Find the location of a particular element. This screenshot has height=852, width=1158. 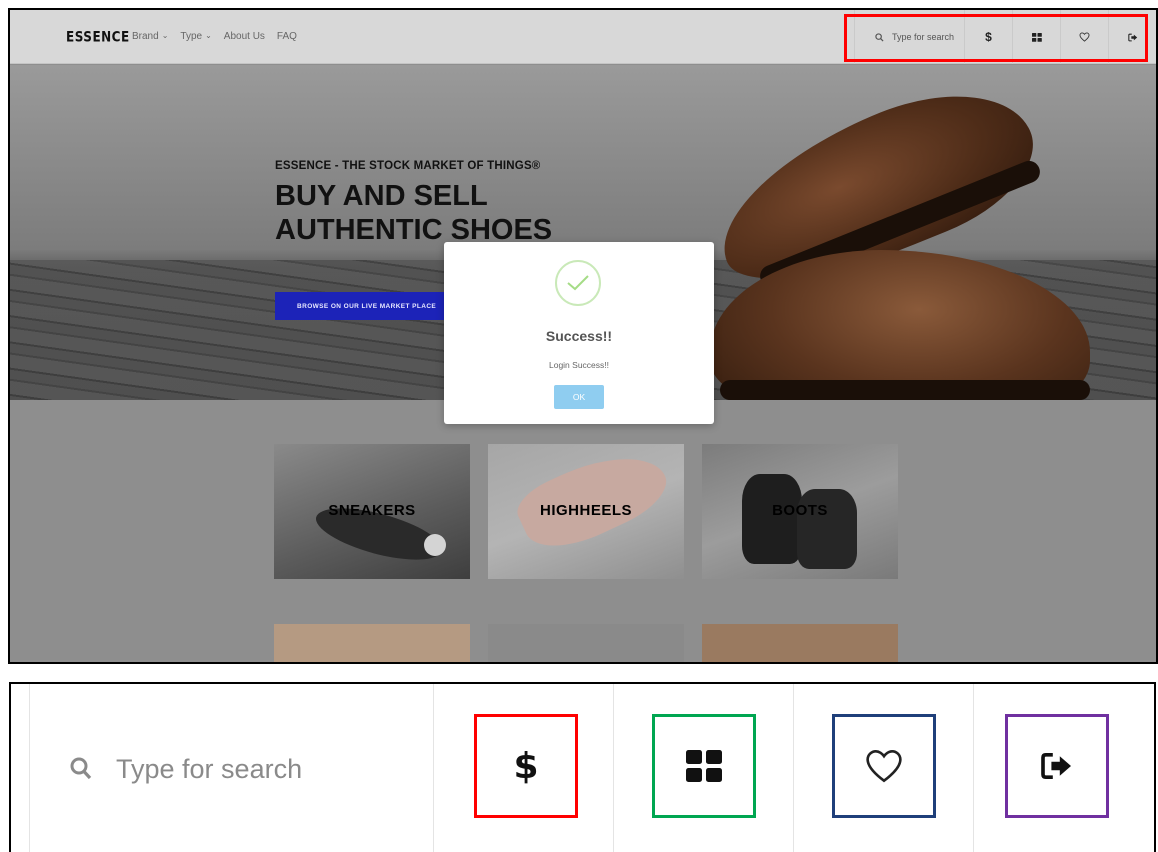

dialog-title: Success!! is located at coordinates (579, 336).